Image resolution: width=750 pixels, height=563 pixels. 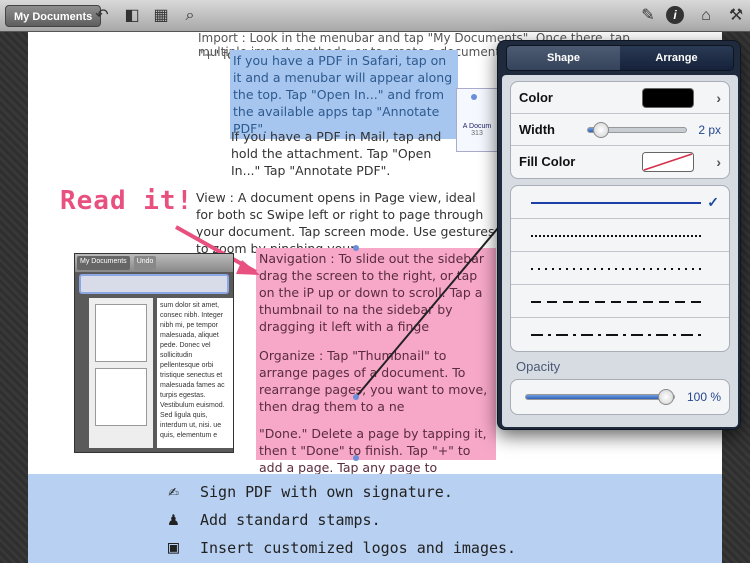 I want to click on line-style-dash-dot, so click(x=620, y=334).